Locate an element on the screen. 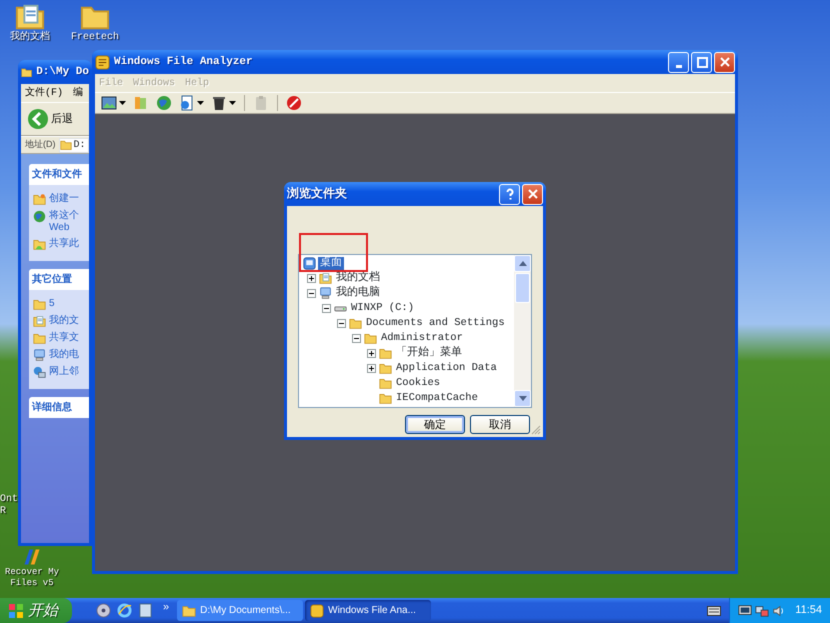 Image resolution: width=830 pixels, height=623 pixels. toolbar-button is located at coordinates (113, 103).